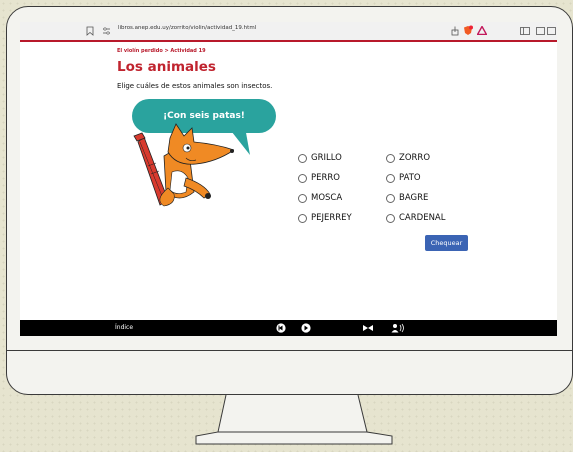  Describe the element at coordinates (326, 158) in the screenshot. I see `option-label: GRILLO` at that location.